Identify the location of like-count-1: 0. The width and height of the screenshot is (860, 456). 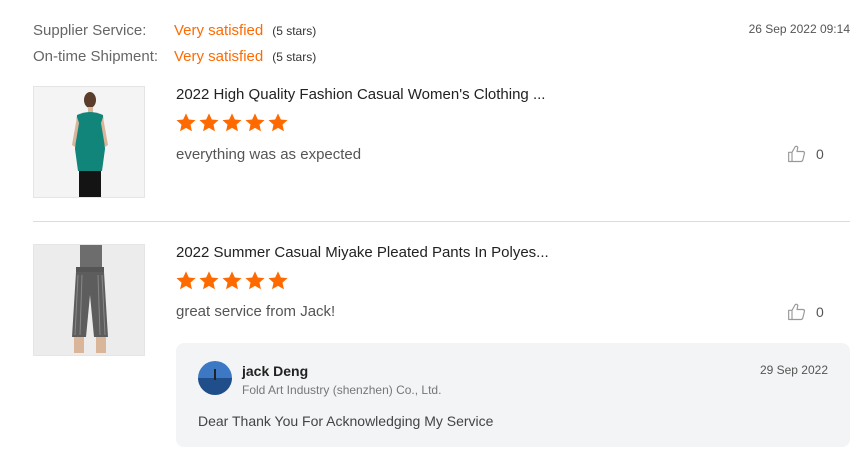
(820, 154).